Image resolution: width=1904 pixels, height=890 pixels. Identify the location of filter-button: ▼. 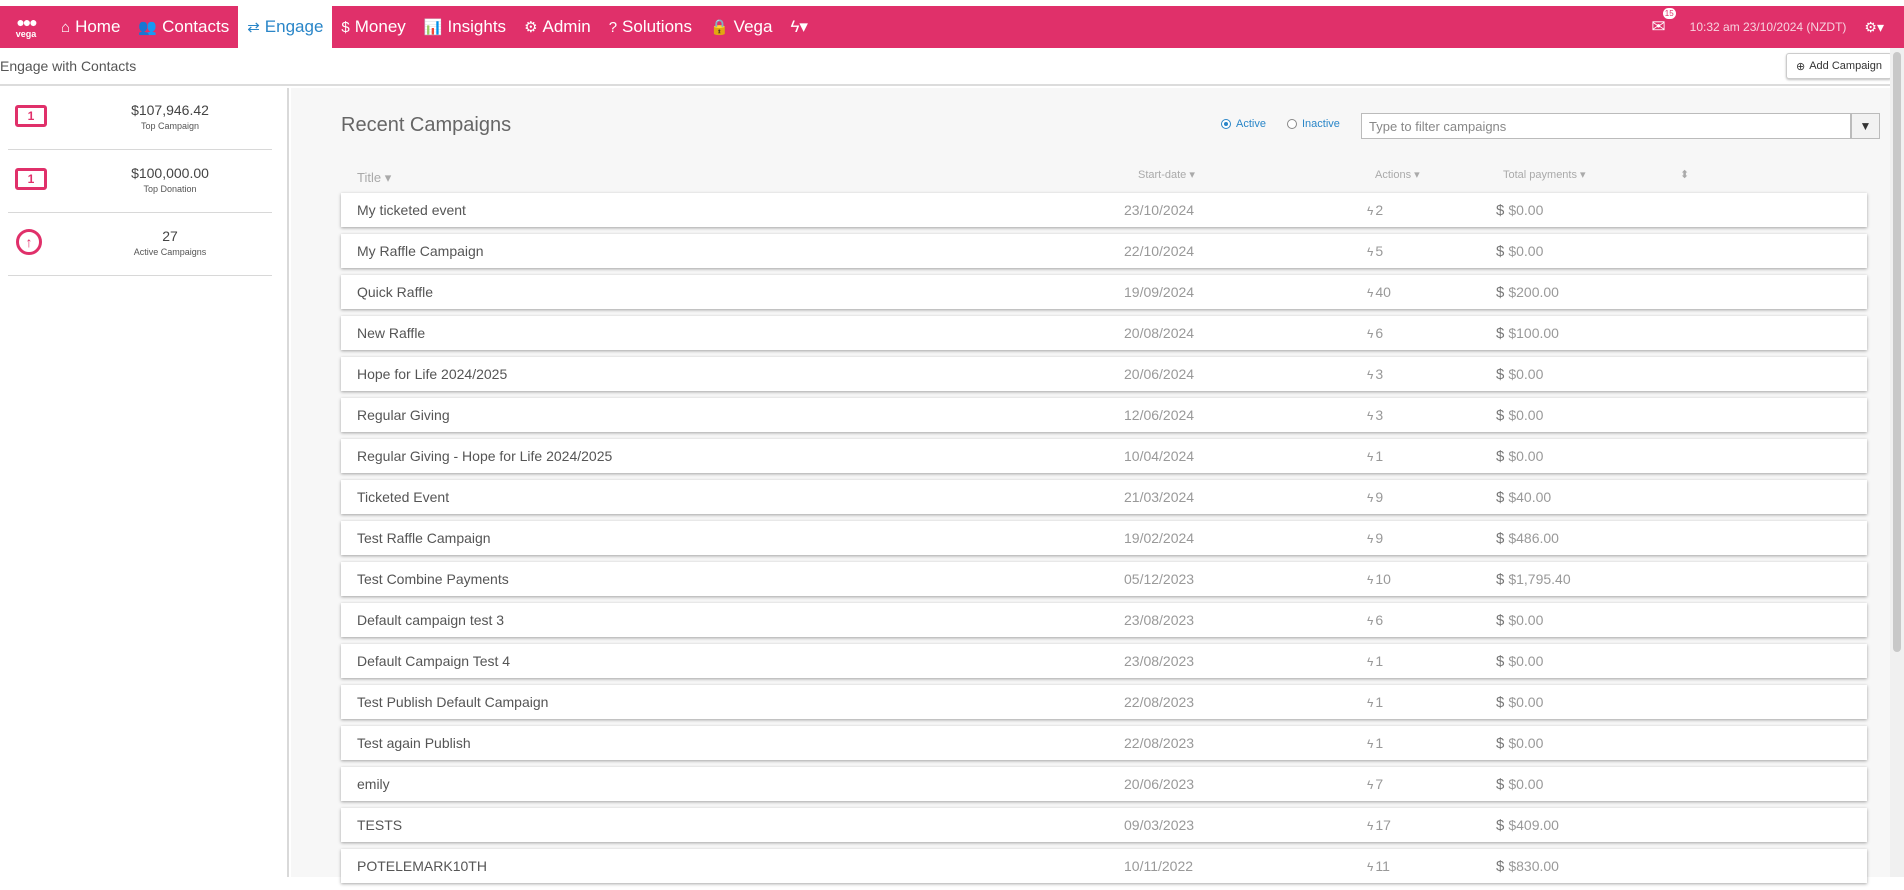
(1865, 126).